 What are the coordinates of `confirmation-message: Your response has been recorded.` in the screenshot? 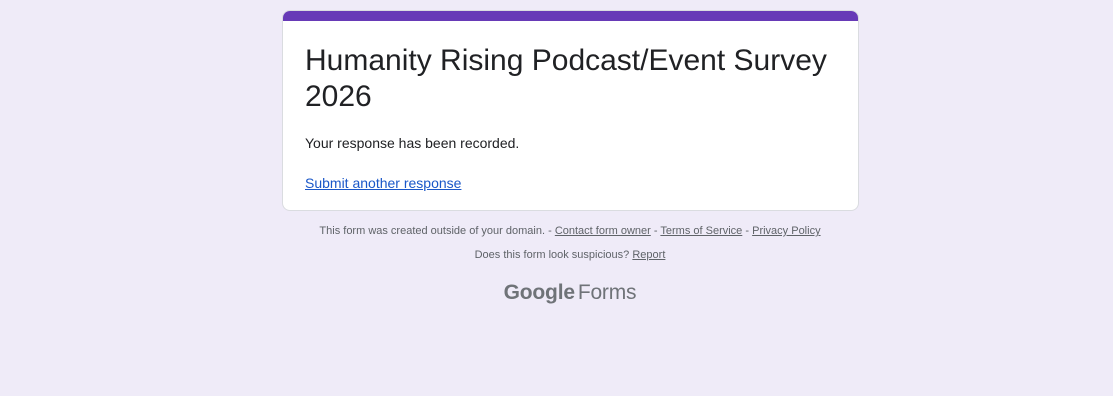 It's located at (412, 143).